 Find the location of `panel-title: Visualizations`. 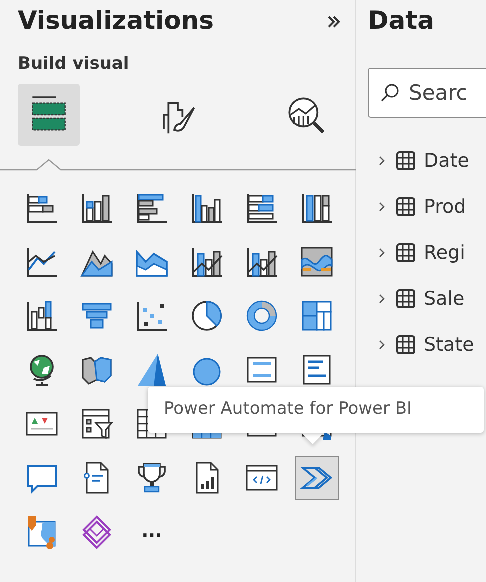

panel-title: Visualizations is located at coordinates (116, 21).